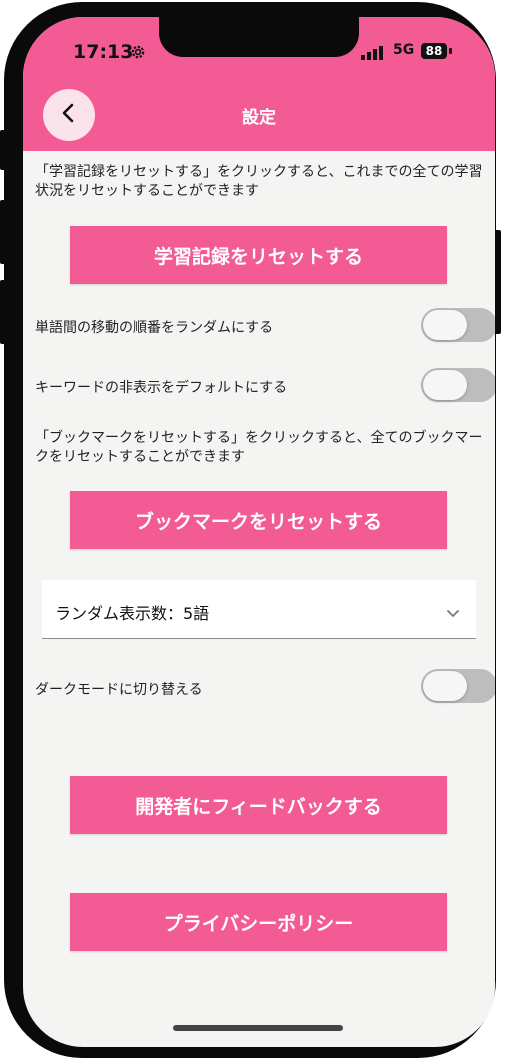 This screenshot has height=1062, width=512. What do you see at coordinates (453, 613) in the screenshot?
I see `chevron-down-icon` at bounding box center [453, 613].